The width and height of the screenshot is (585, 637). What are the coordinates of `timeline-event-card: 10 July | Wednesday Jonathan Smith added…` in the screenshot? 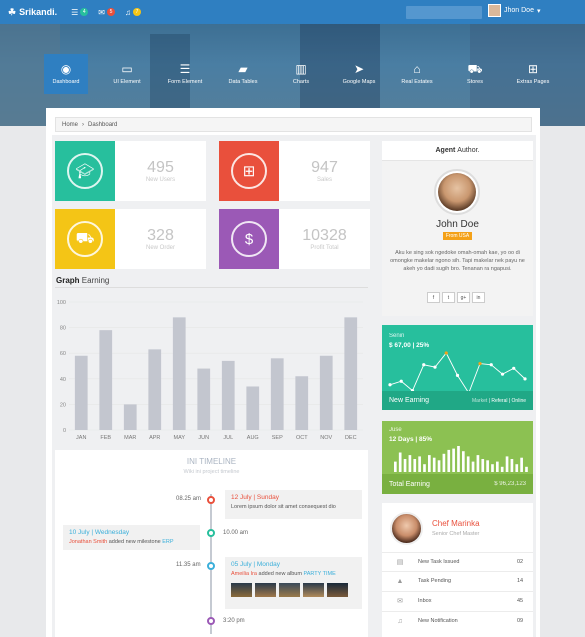 It's located at (131, 537).